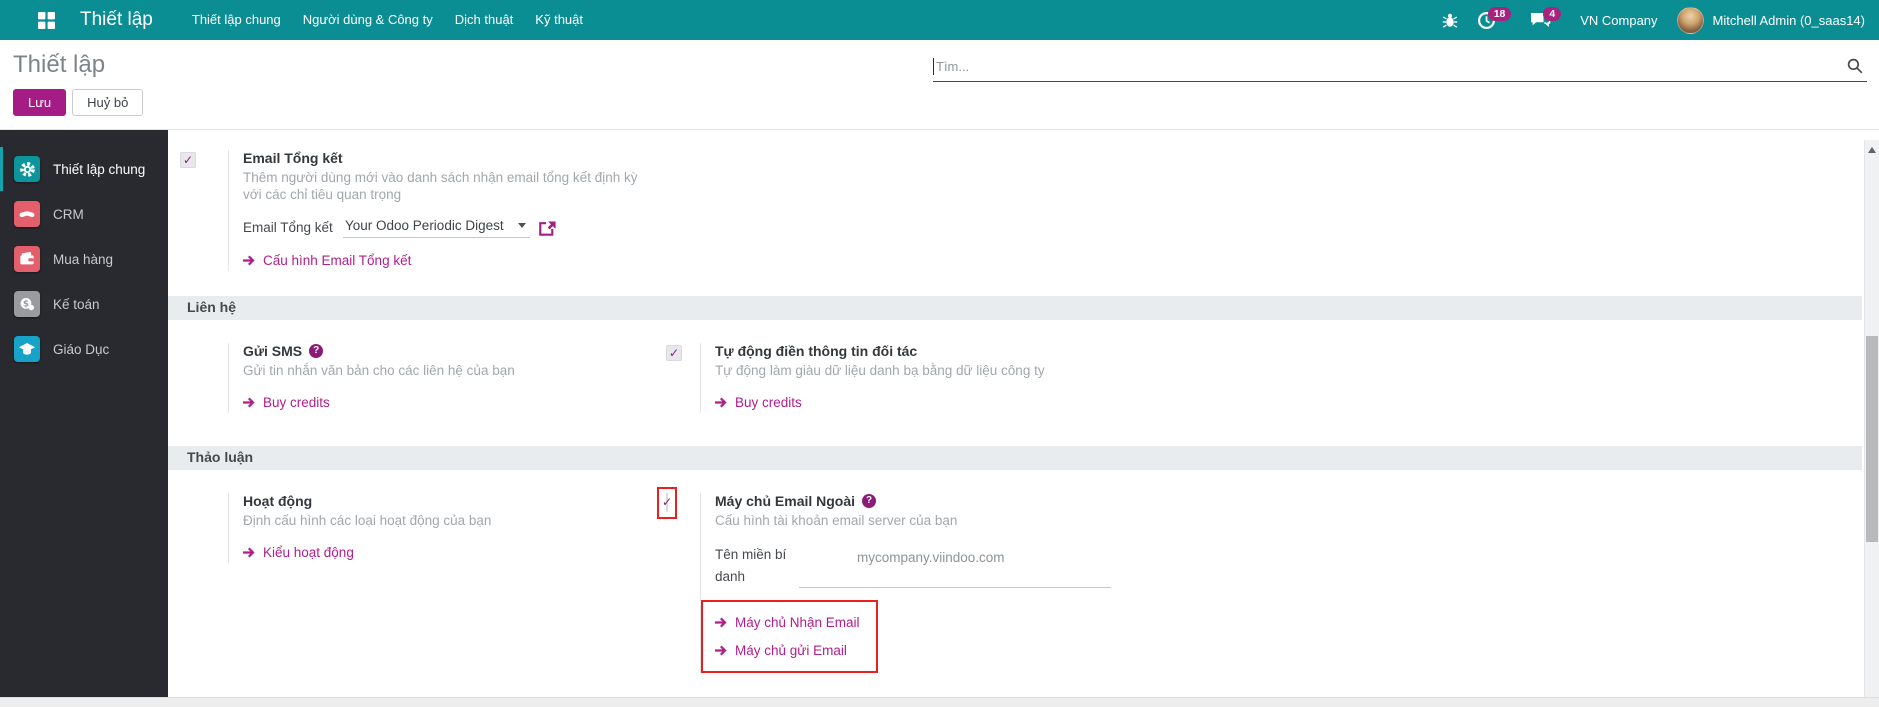  I want to click on vertical-scrollbar, so click(1871, 418).